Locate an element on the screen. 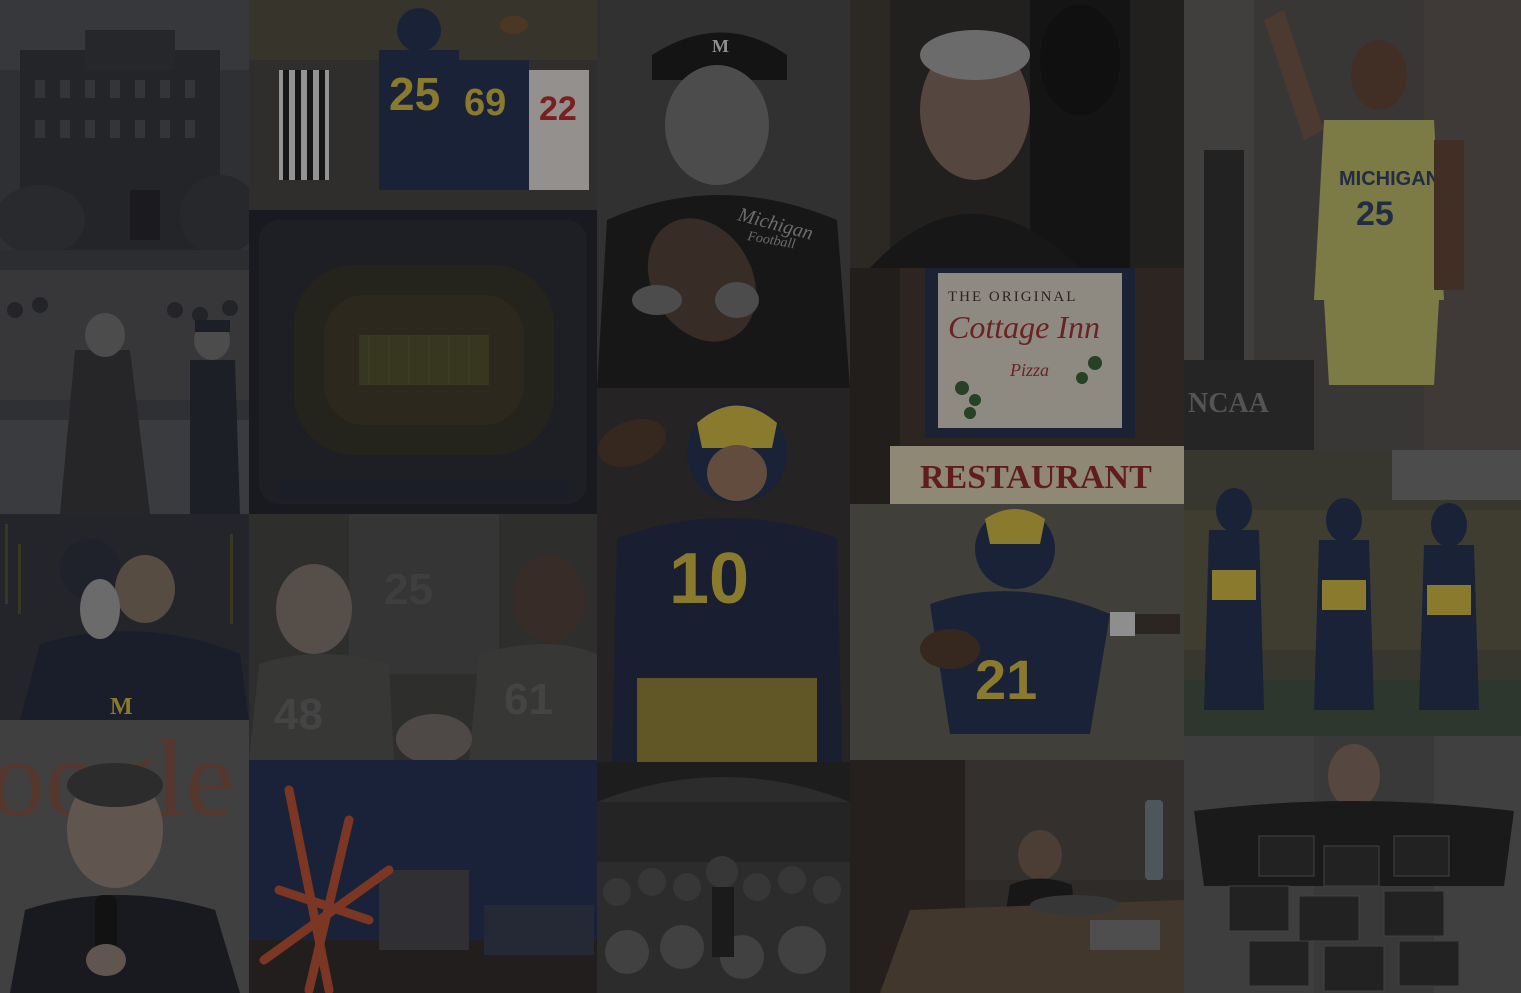 The width and height of the screenshot is (1521, 993). sculpture-night-icon is located at coordinates (423, 876).